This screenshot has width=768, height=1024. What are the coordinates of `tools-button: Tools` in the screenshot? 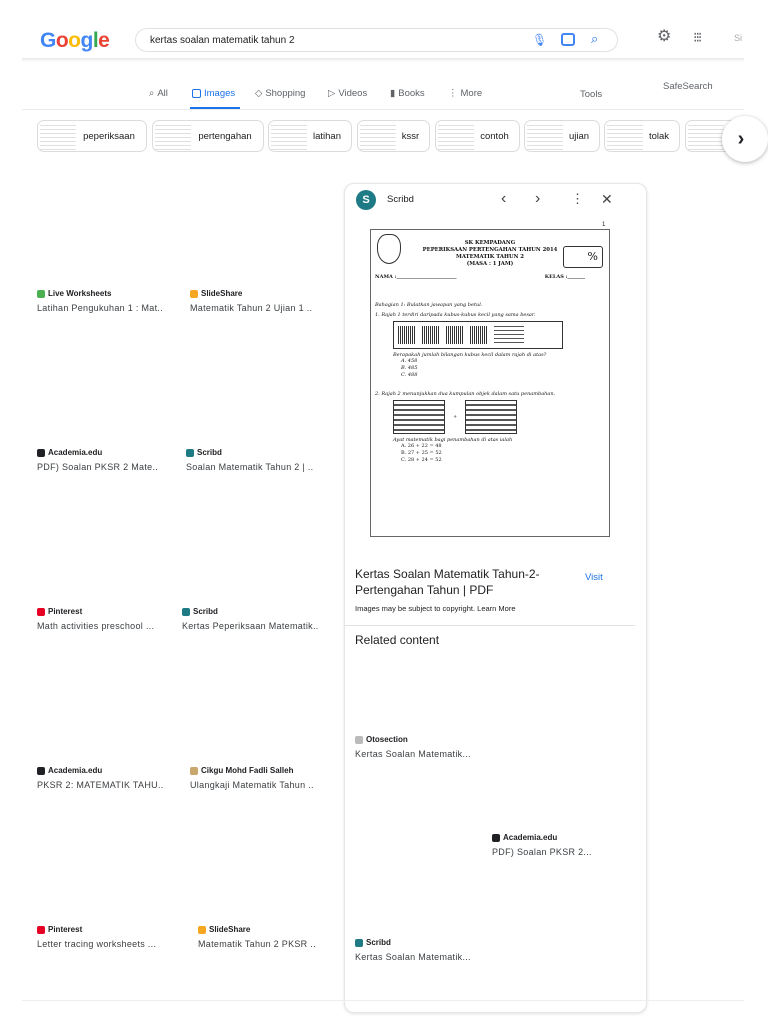 It's located at (591, 94).